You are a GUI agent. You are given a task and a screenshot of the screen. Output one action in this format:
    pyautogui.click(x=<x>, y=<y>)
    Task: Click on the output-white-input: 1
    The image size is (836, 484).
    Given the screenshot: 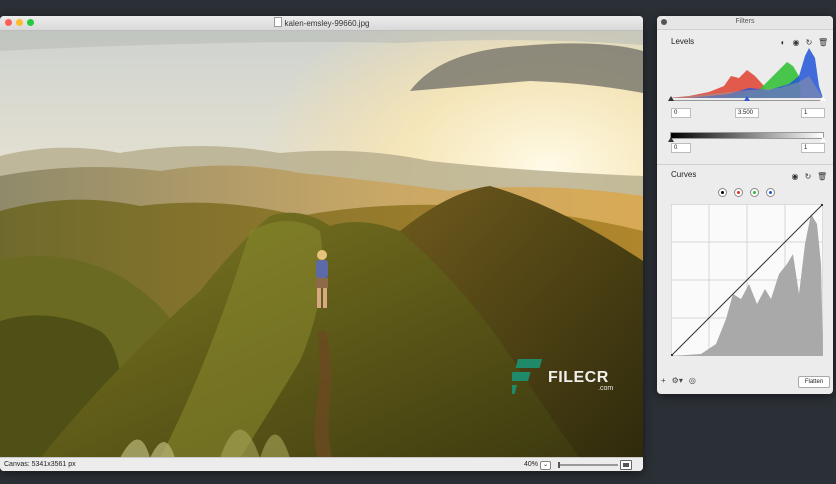 What is the action you would take?
    pyautogui.click(x=813, y=148)
    